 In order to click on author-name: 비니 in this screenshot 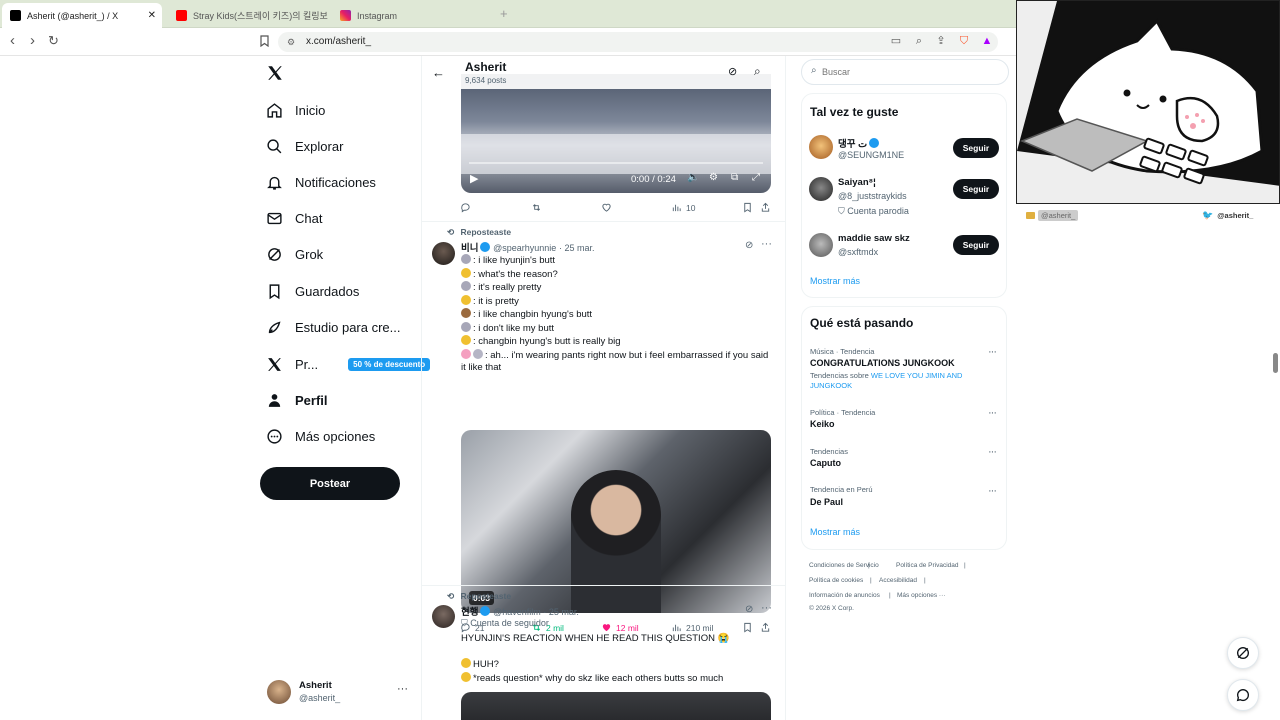, I will do `click(469, 248)`.